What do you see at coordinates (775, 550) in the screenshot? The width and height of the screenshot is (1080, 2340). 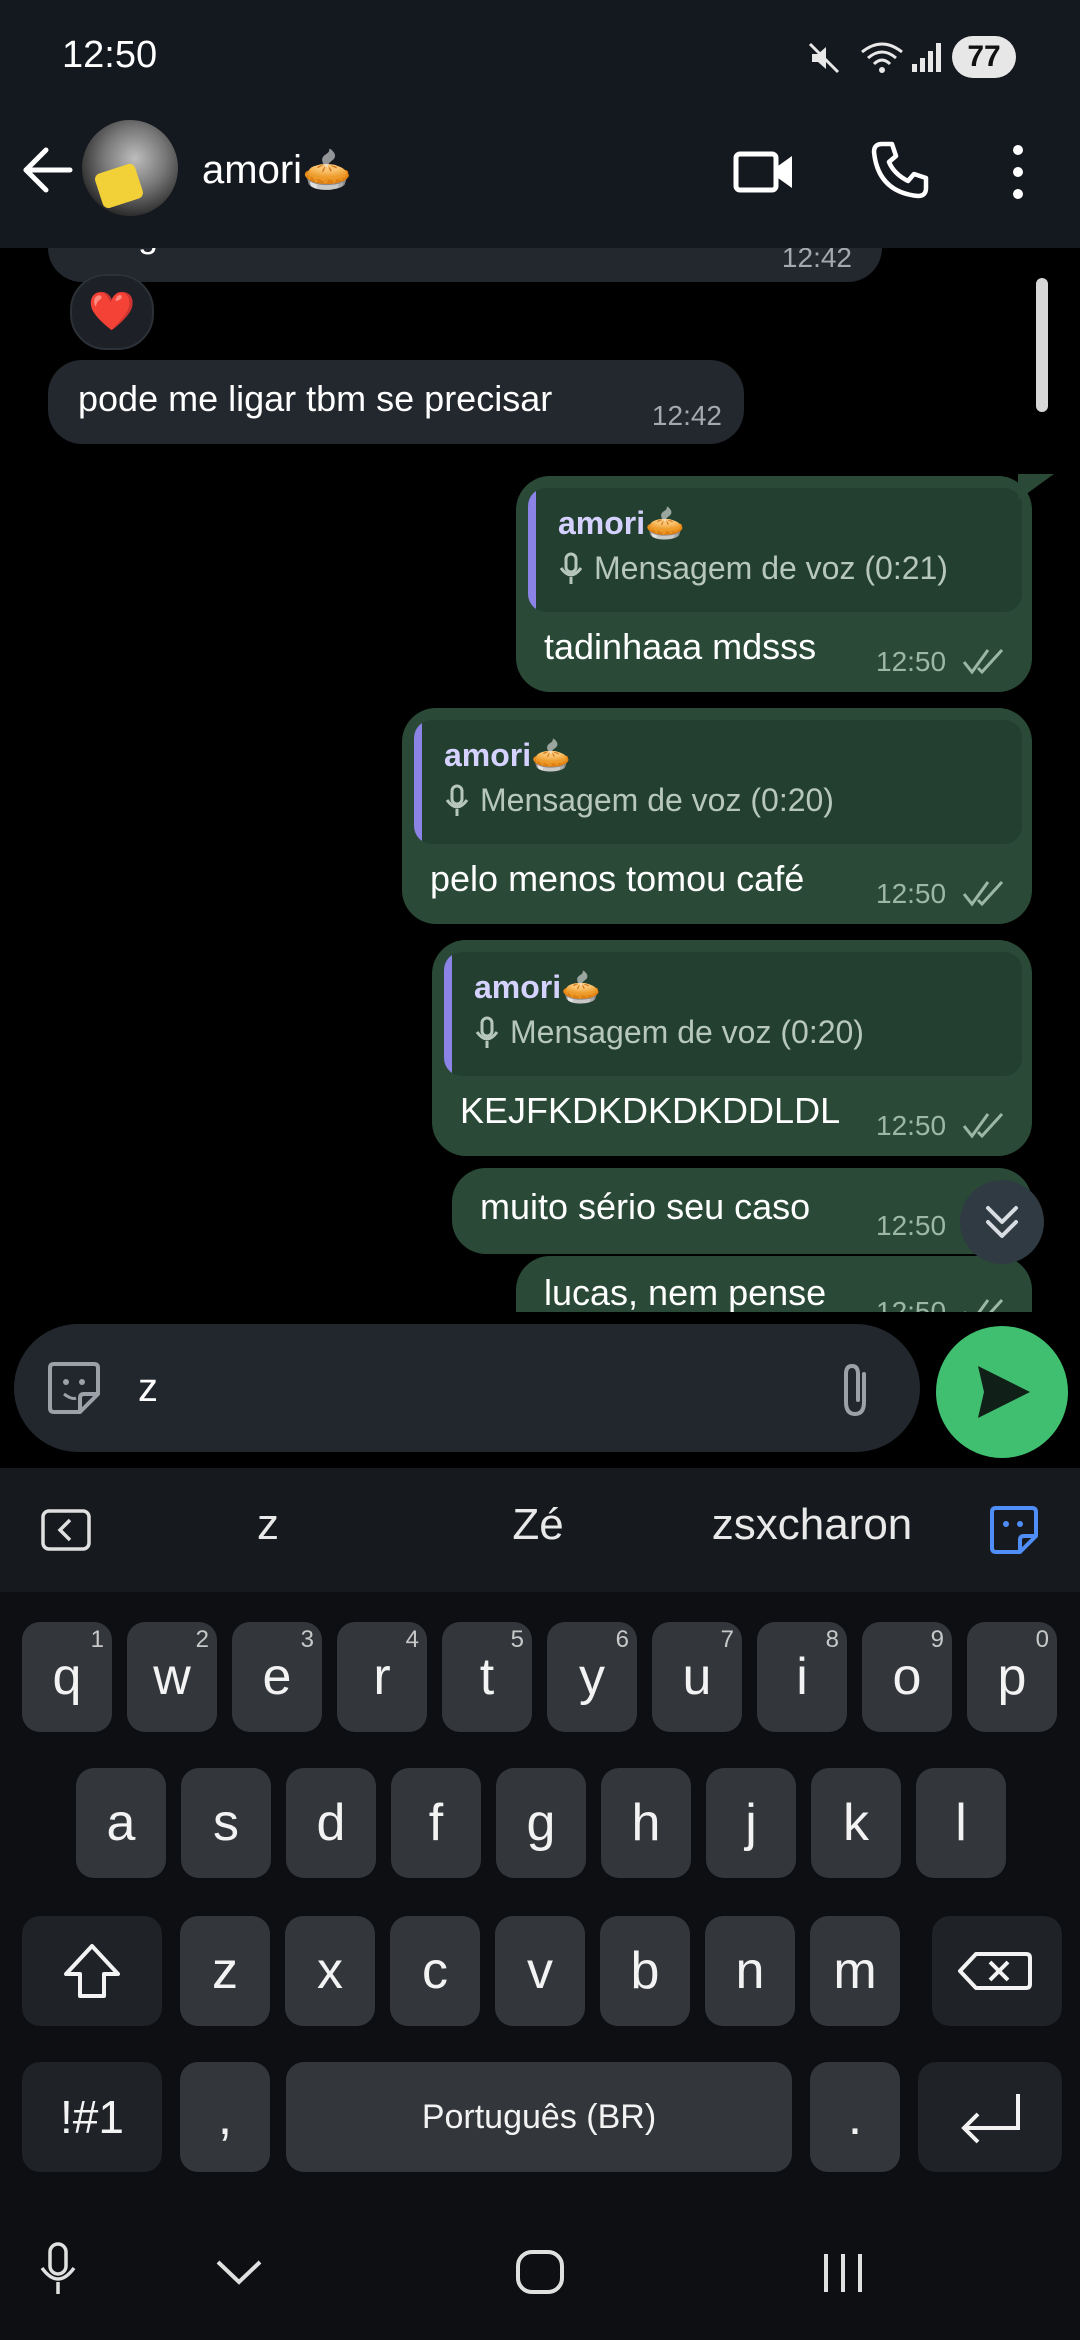 I see `reply-preview: amori🥧 Mensagem de voz (0:21)` at bounding box center [775, 550].